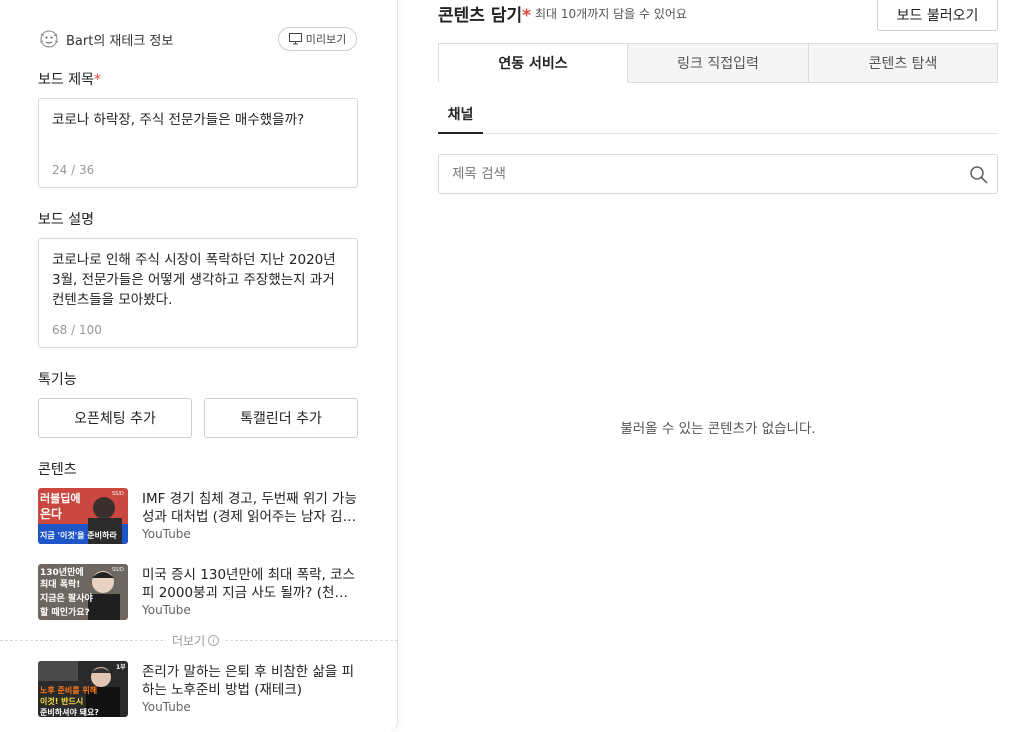 The height and width of the screenshot is (732, 1032). I want to click on thumb-text: 130년만에, so click(62, 572).